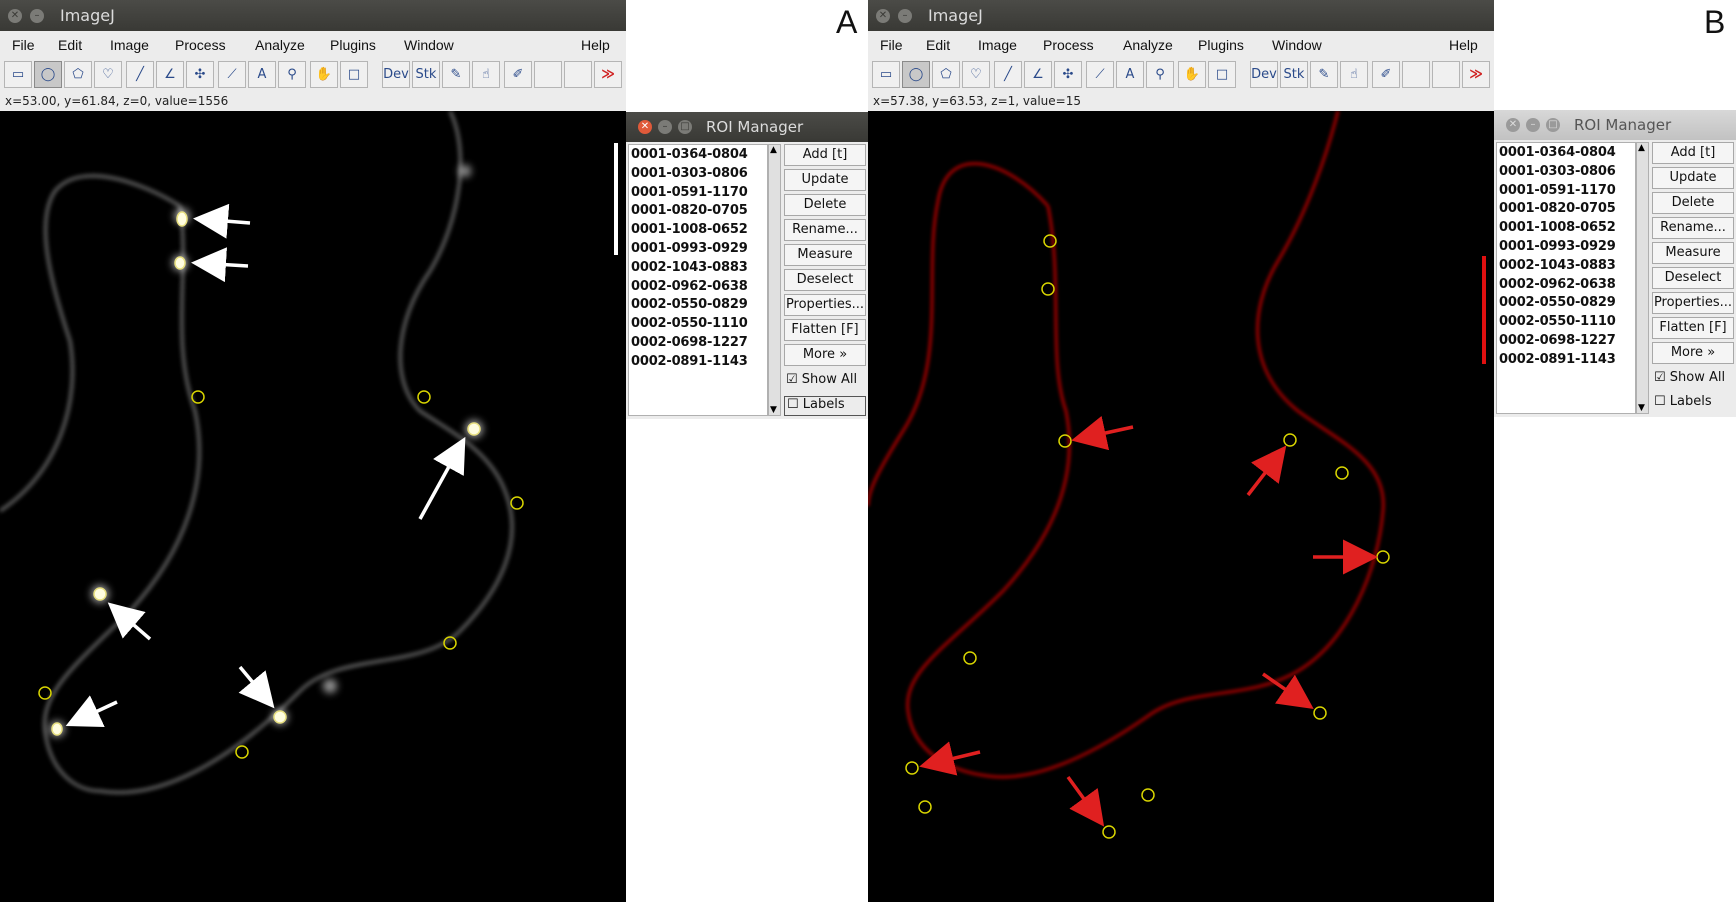 This screenshot has width=1736, height=902. I want to click on update-button: Update, so click(825, 180).